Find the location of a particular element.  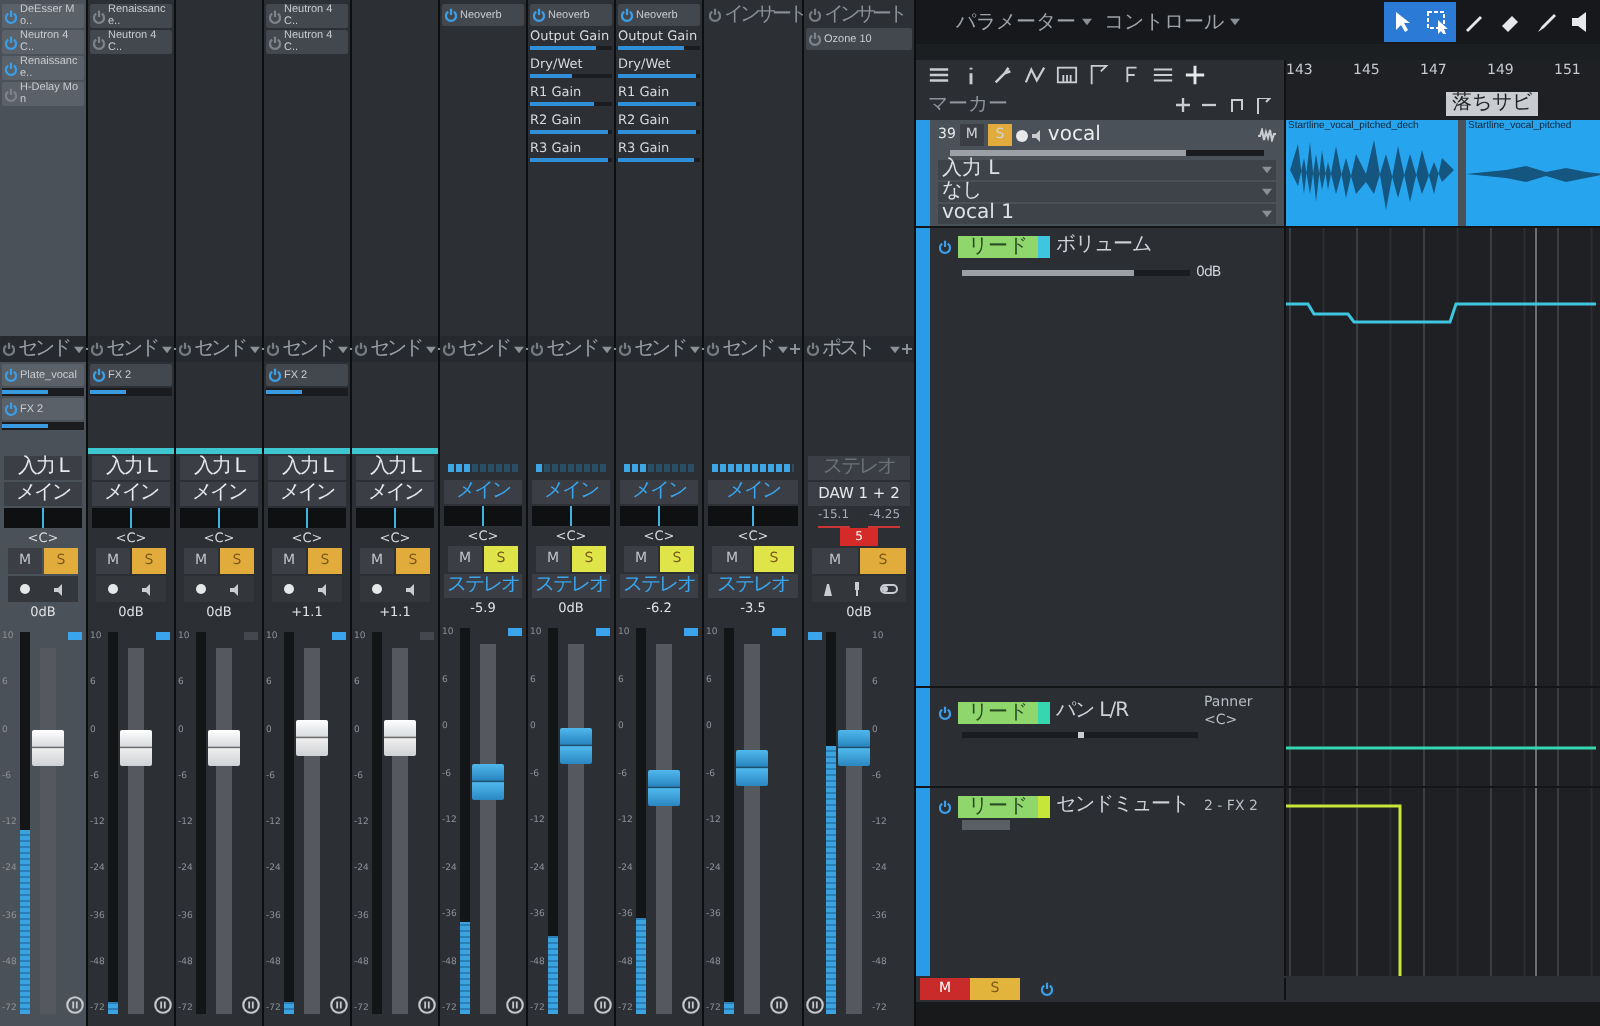

metronome-icon is located at coordinates (827, 589).